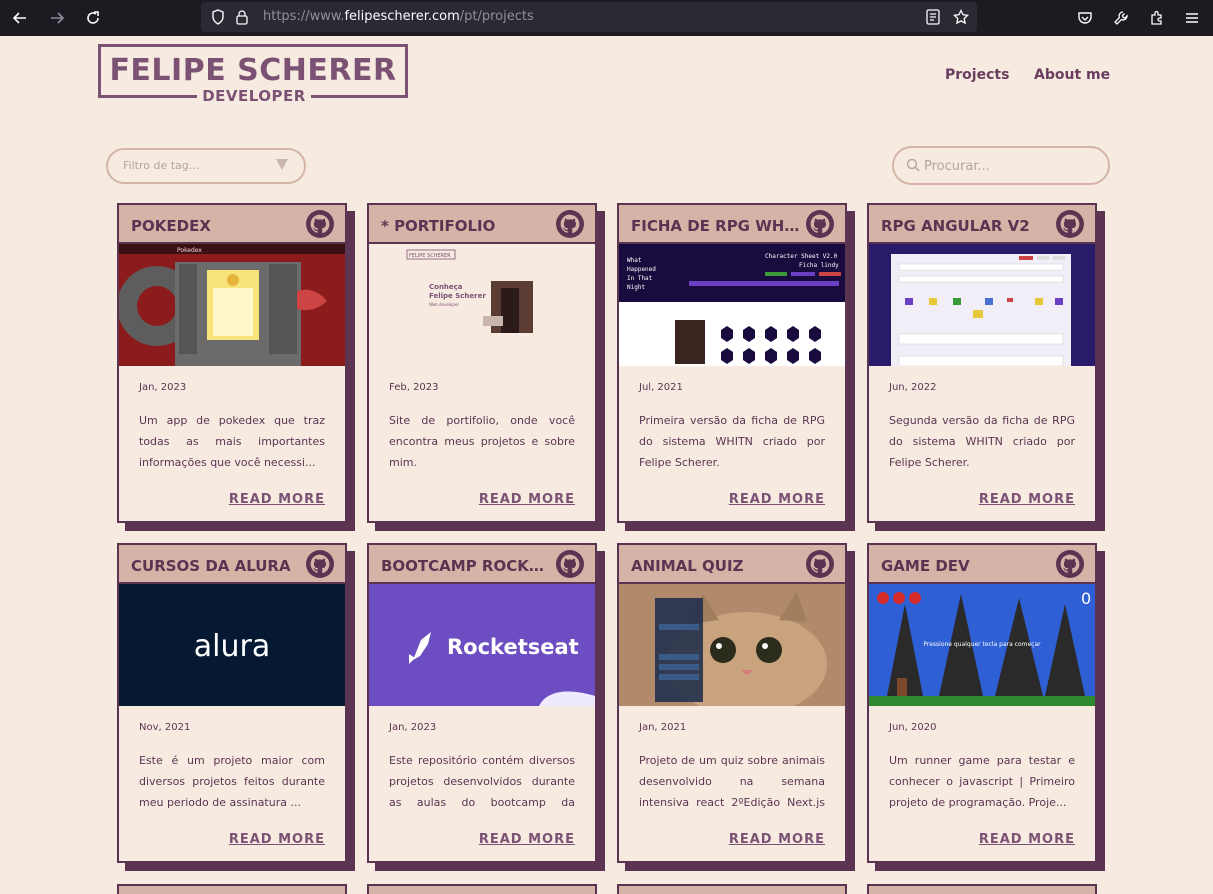 The image size is (1213, 894). Describe the element at coordinates (913, 387) in the screenshot. I see `card-date: Jun, 2022` at that location.